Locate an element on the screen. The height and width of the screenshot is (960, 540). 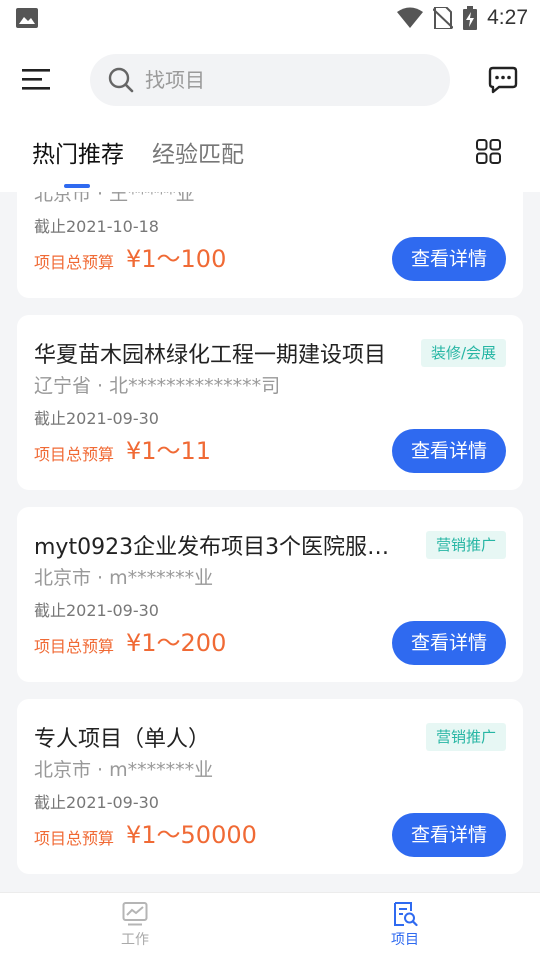
category-tag: 装修/会展 is located at coordinates (463, 353).